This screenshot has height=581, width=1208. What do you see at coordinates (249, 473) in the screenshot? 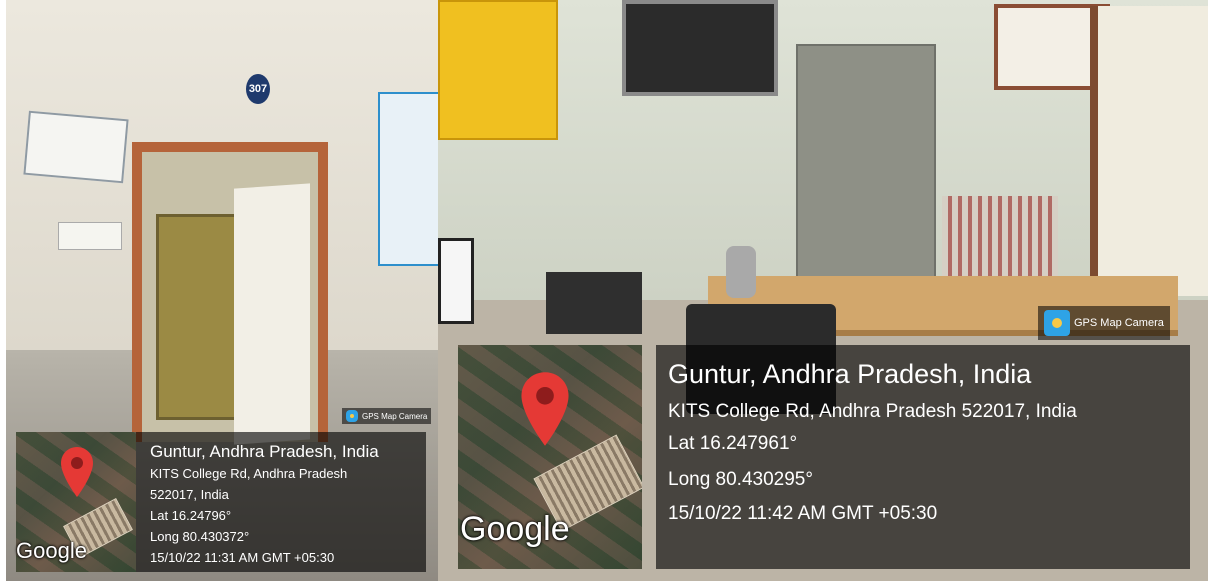
I see `location-address-line-1: KITS College Rd, Andhra Pradesh` at bounding box center [249, 473].